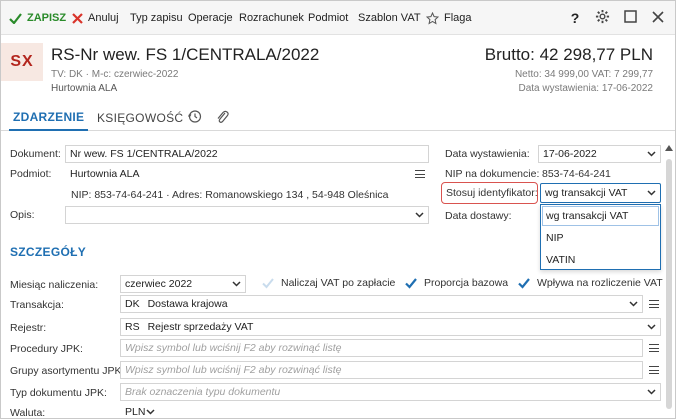 The image size is (676, 419). I want to click on jpk-doc-type-label: Typ dokumentu JPK:, so click(58, 393).